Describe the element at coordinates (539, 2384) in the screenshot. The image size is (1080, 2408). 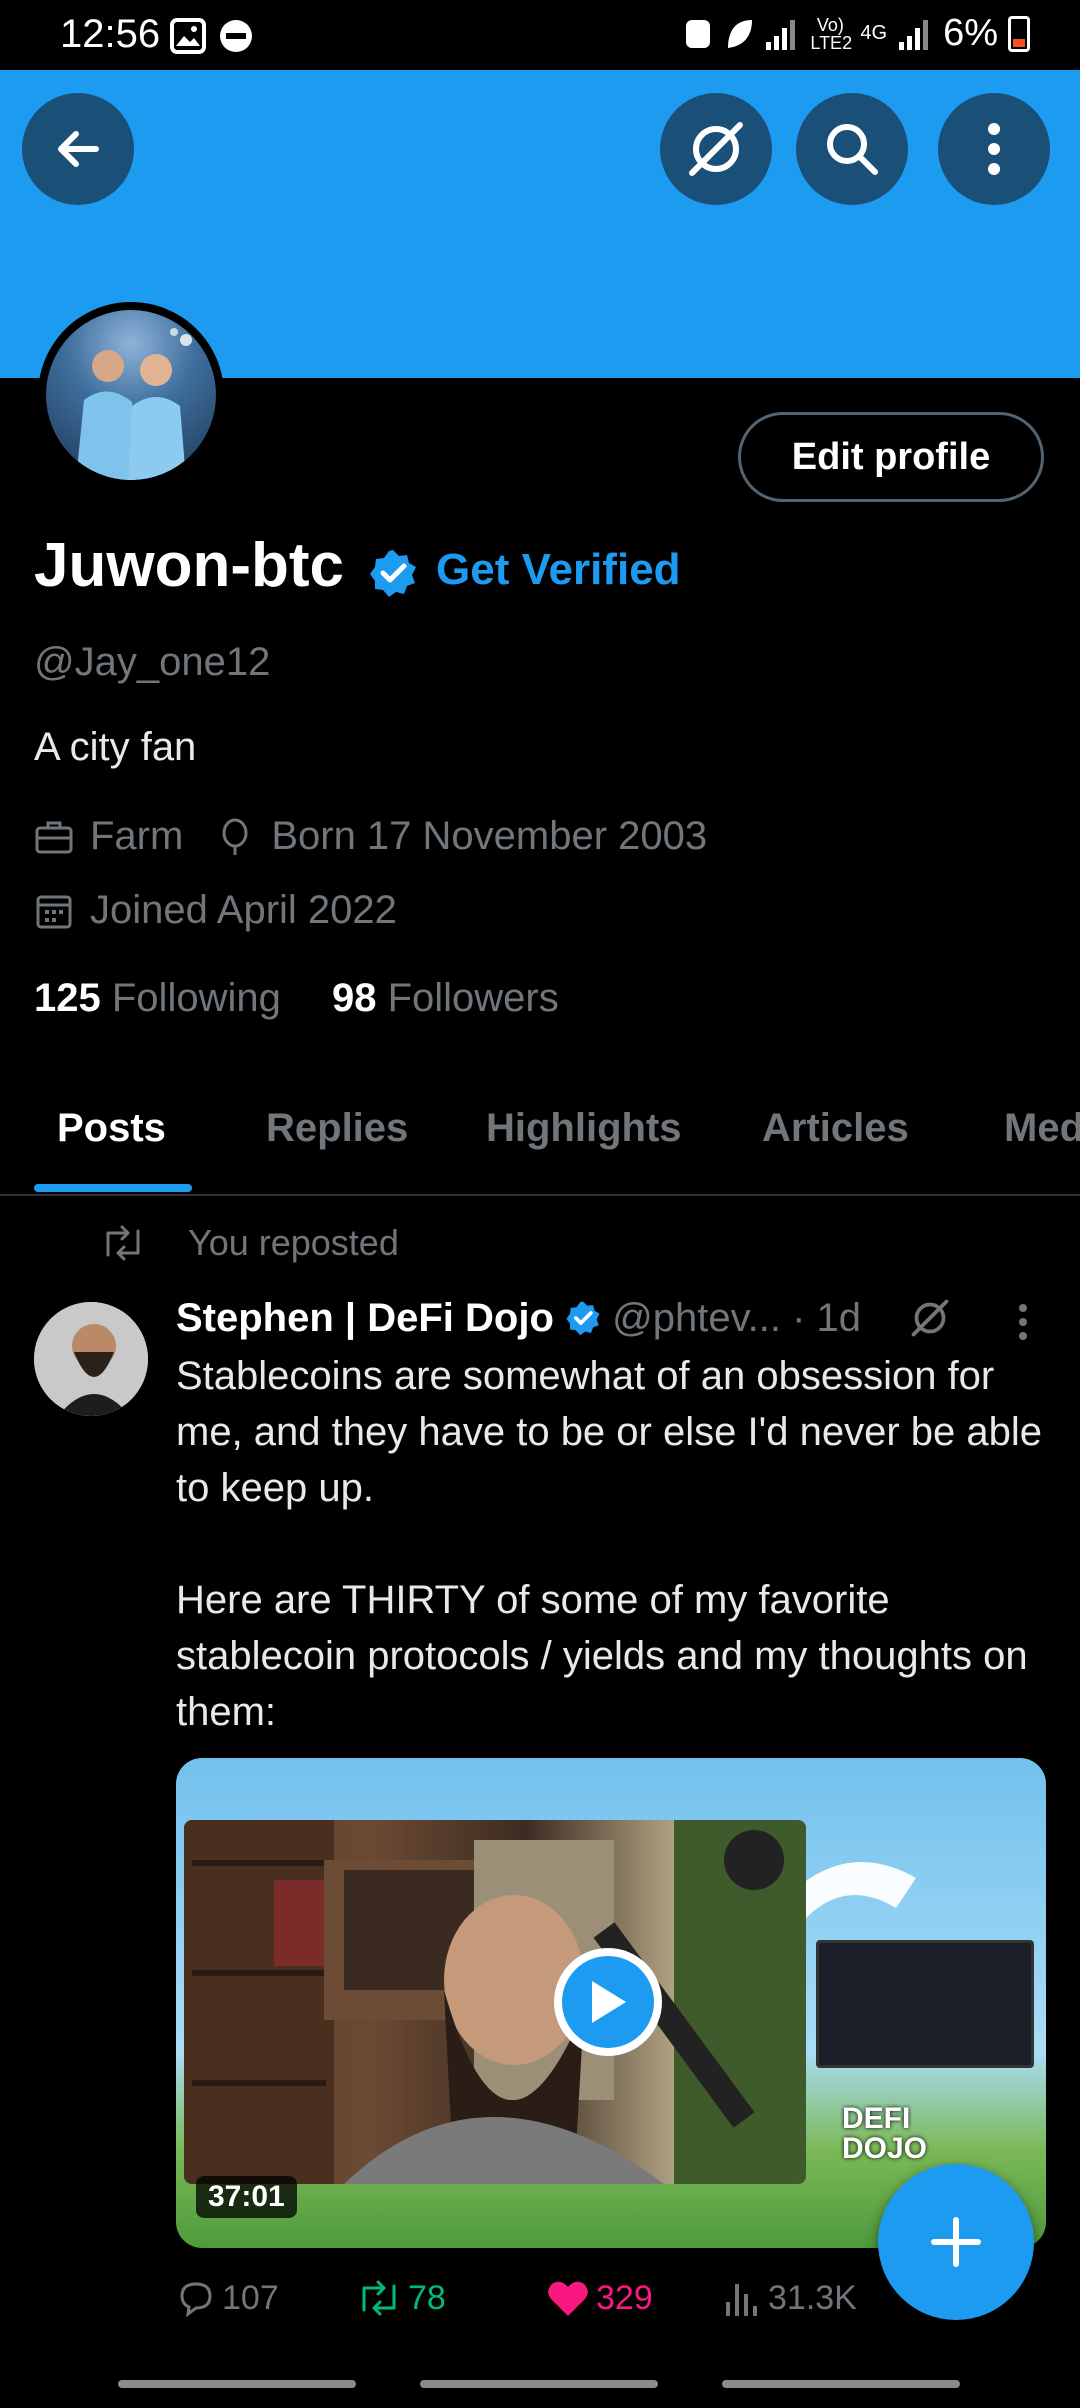
I see `nav-home` at that location.